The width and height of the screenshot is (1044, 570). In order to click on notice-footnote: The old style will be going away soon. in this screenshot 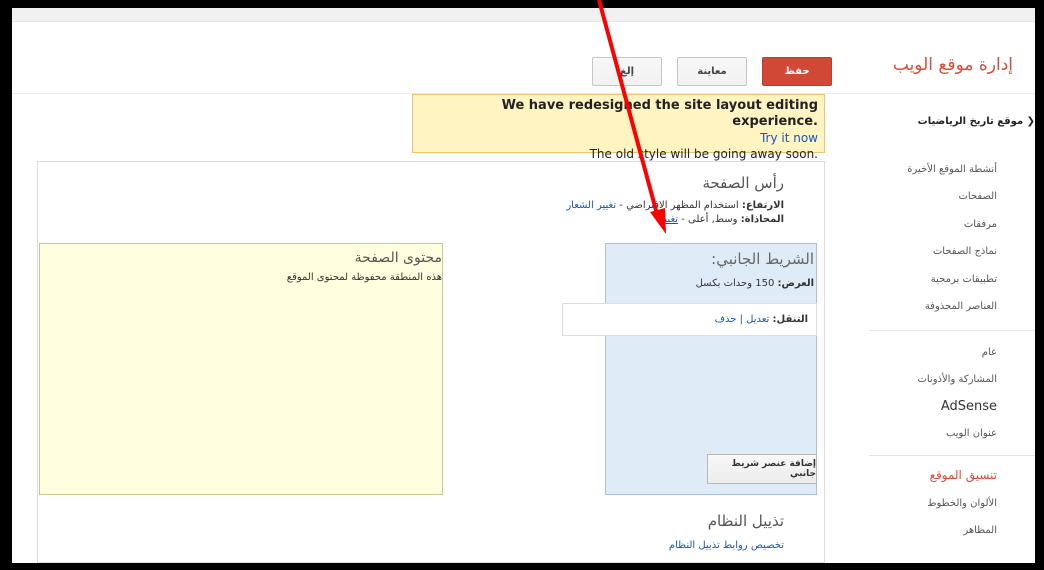, I will do `click(703, 154)`.